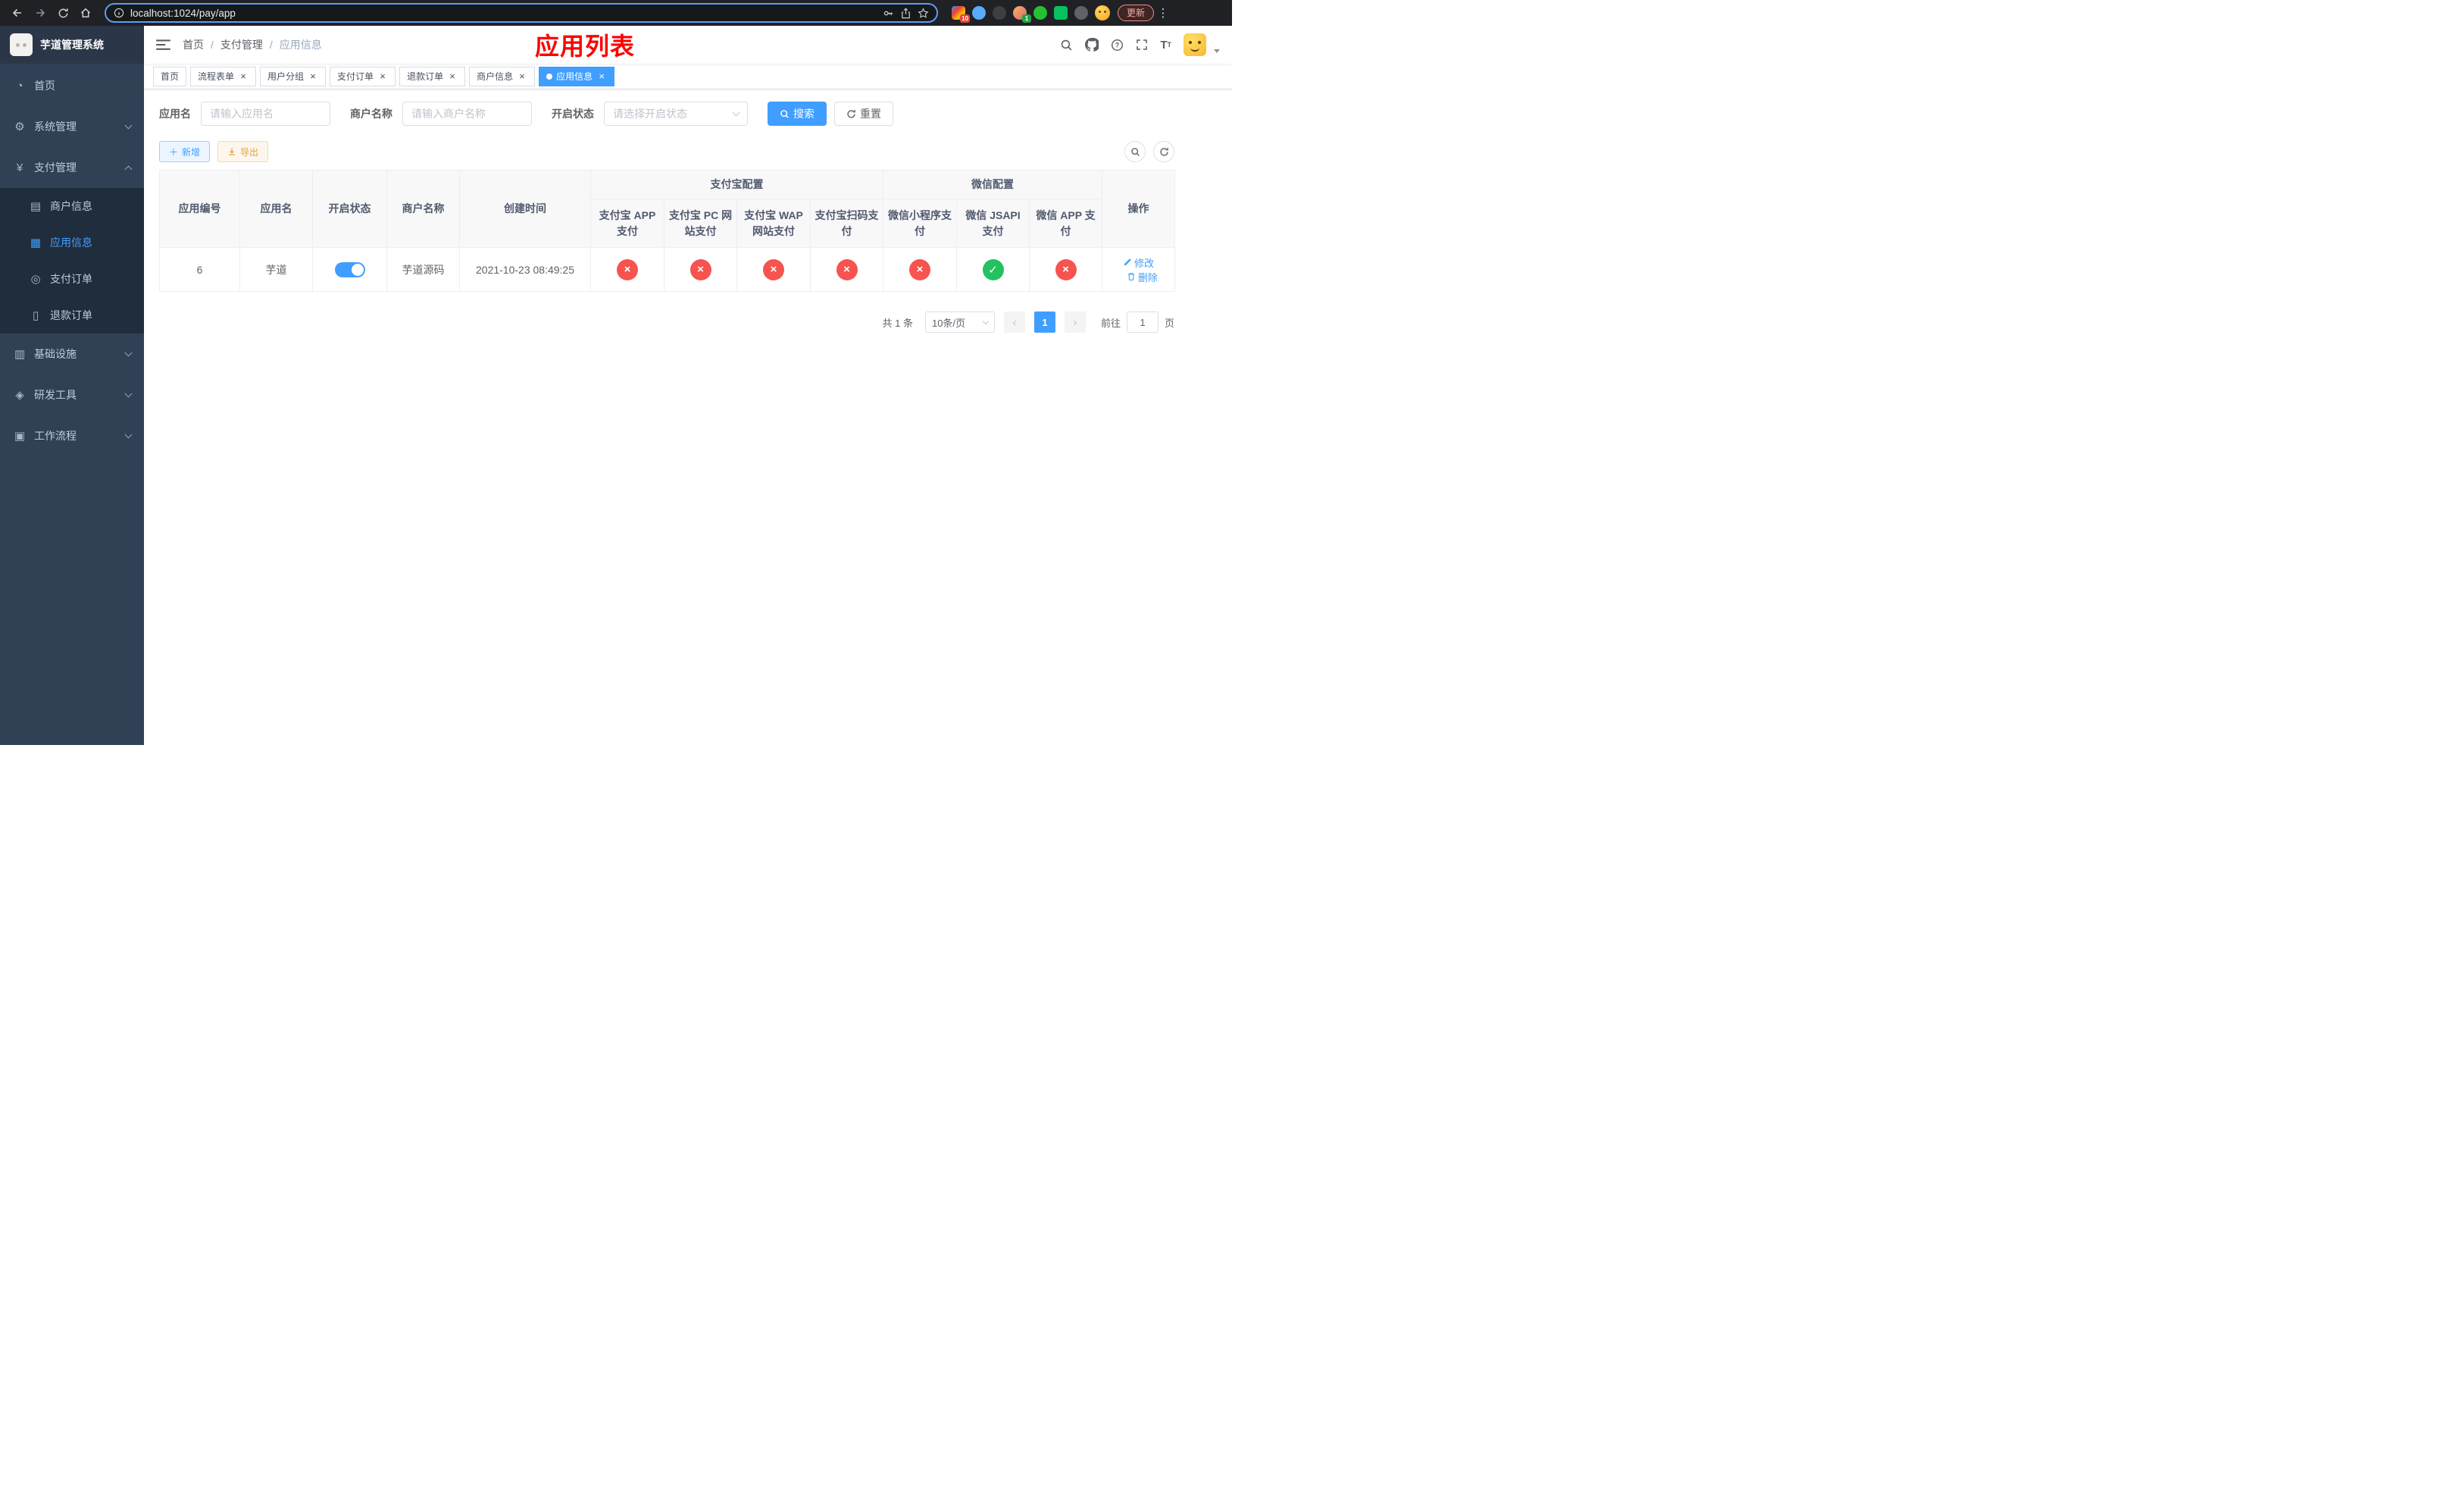  Describe the element at coordinates (170, 76) in the screenshot. I see `tab-home: 首页` at that location.